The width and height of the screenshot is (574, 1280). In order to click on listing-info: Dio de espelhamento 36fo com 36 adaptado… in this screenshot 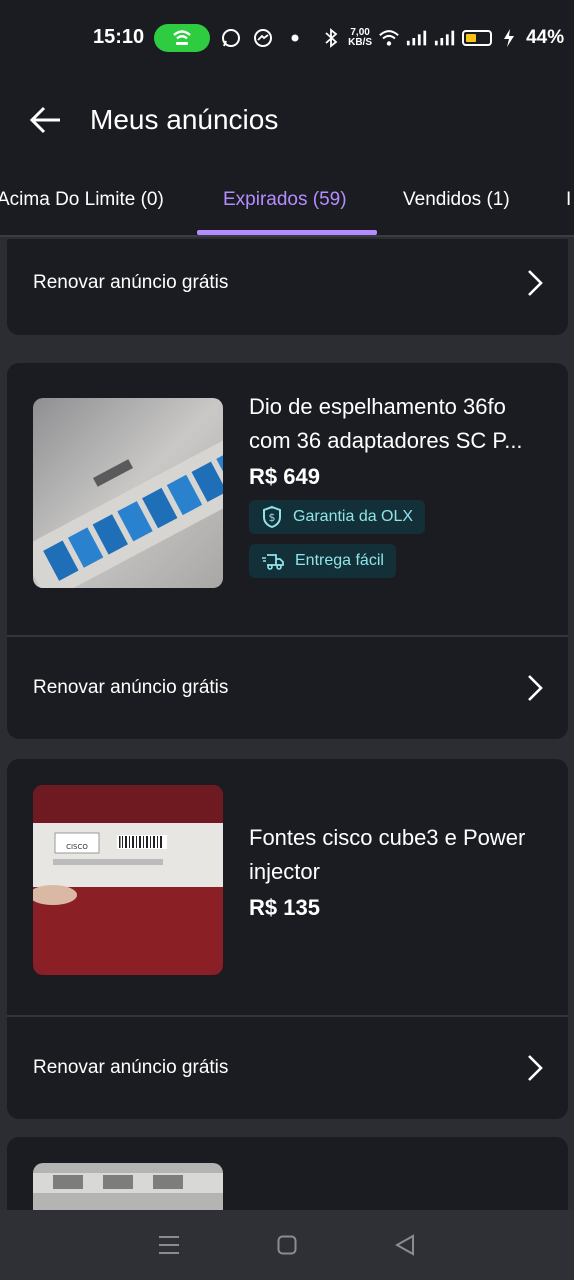, I will do `click(399, 484)`.